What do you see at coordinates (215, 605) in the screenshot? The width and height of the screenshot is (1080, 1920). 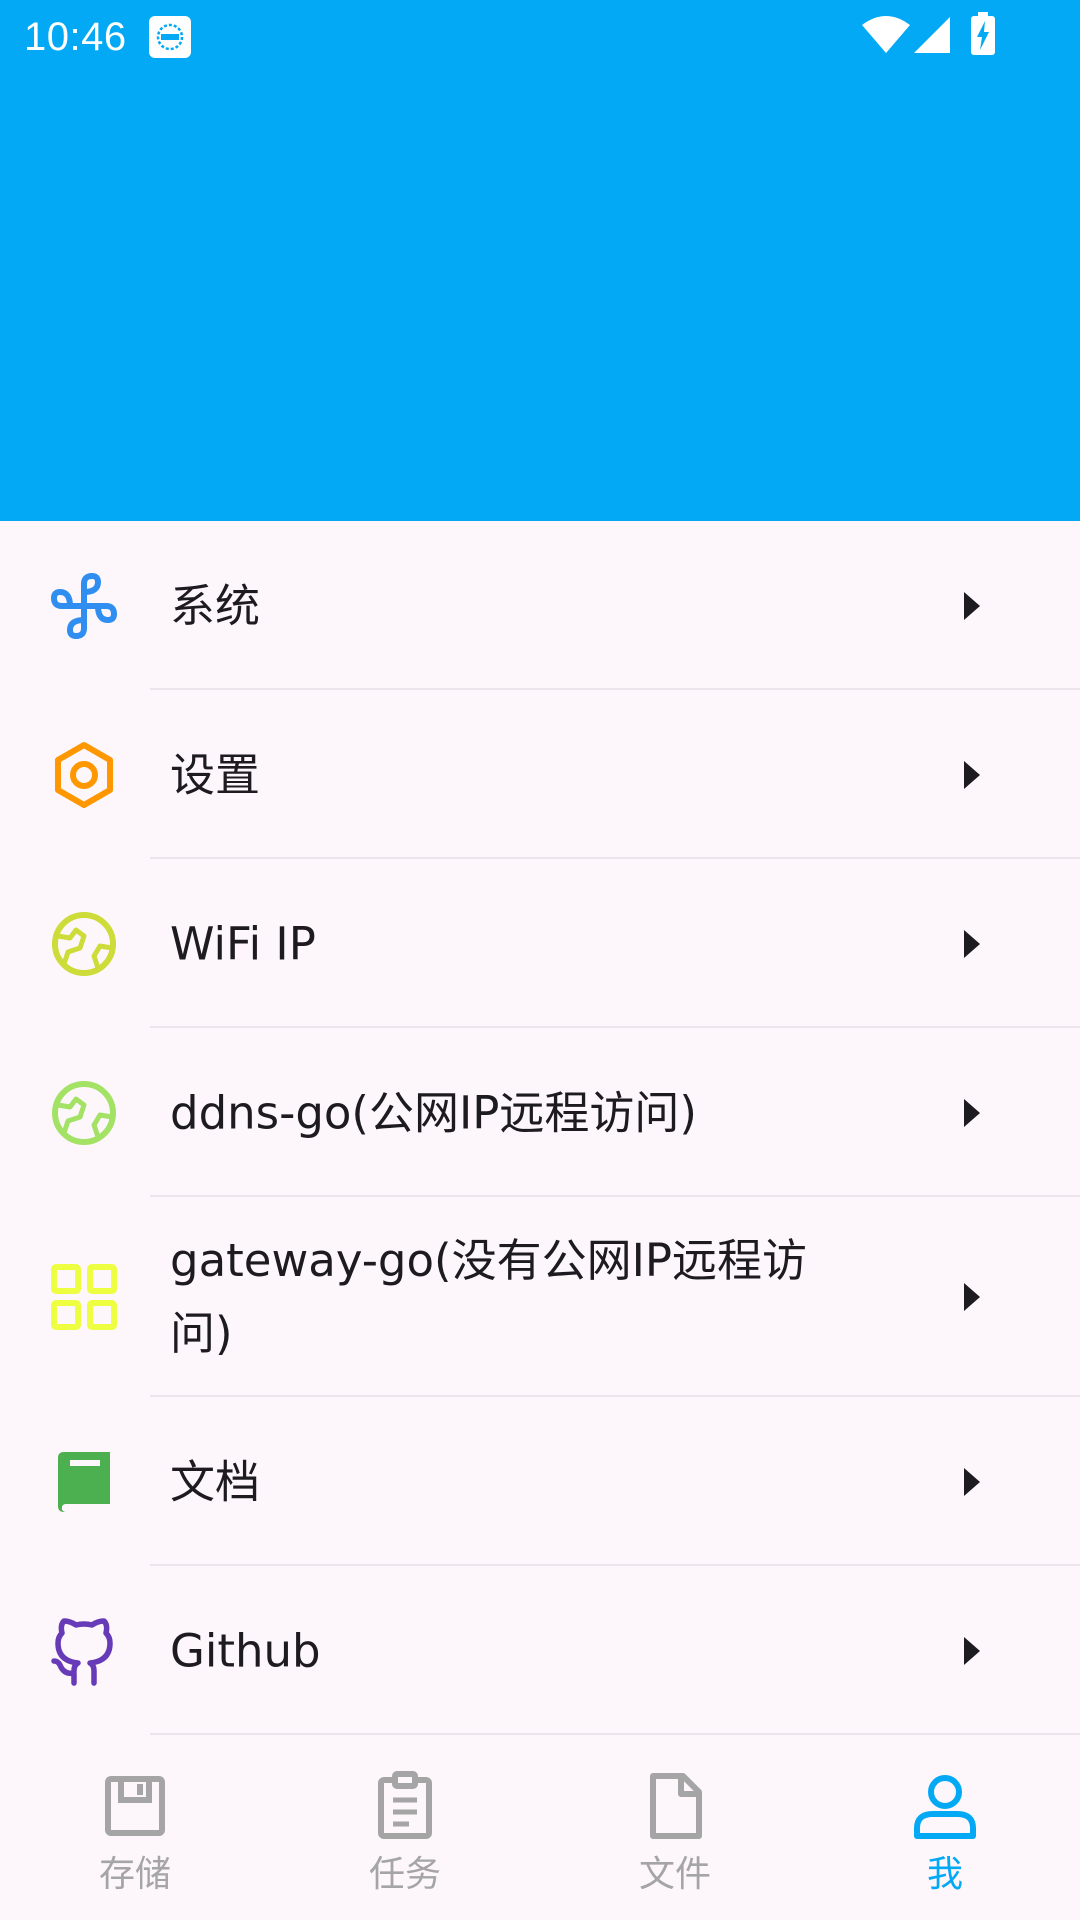 I see `menu-item-label: 系统` at bounding box center [215, 605].